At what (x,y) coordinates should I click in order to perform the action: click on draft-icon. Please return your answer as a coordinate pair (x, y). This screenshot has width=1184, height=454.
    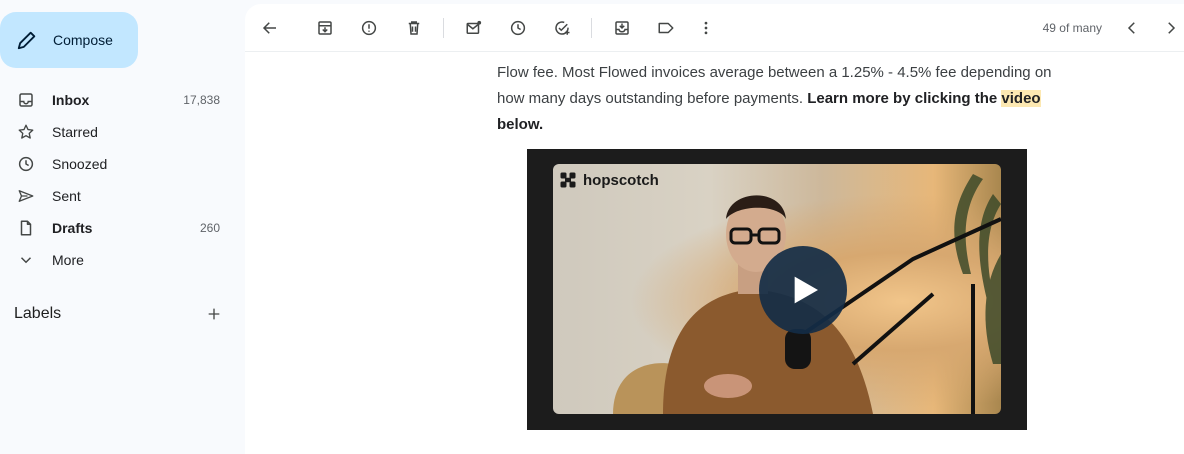
    Looking at the image, I should click on (26, 228).